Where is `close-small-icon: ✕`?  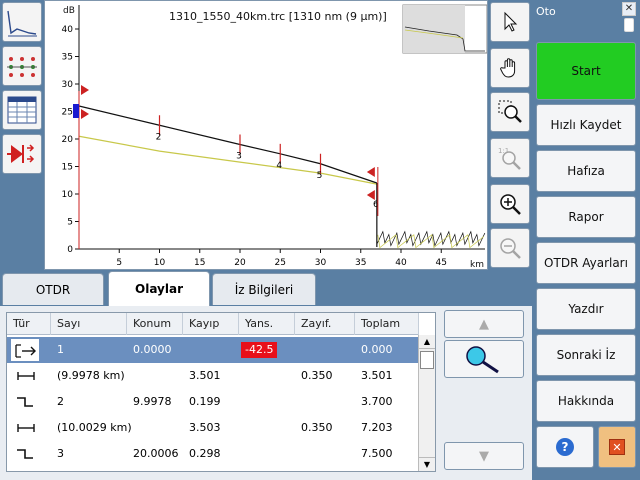 close-small-icon: ✕ is located at coordinates (629, 9).